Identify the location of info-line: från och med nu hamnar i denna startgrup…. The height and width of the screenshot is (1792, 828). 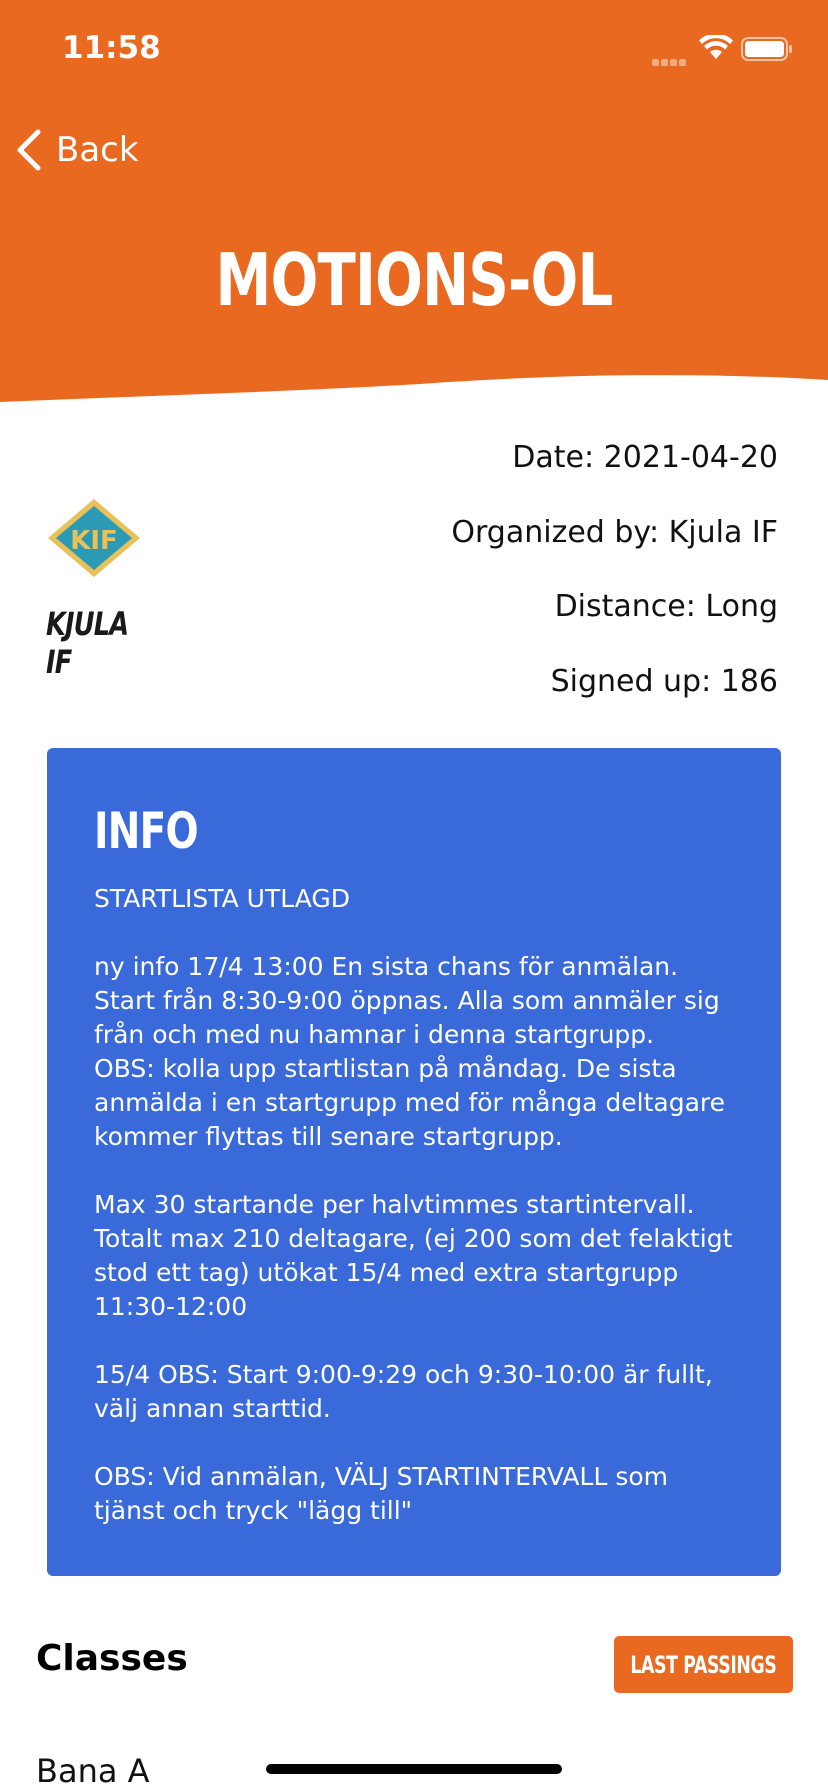
(374, 1034).